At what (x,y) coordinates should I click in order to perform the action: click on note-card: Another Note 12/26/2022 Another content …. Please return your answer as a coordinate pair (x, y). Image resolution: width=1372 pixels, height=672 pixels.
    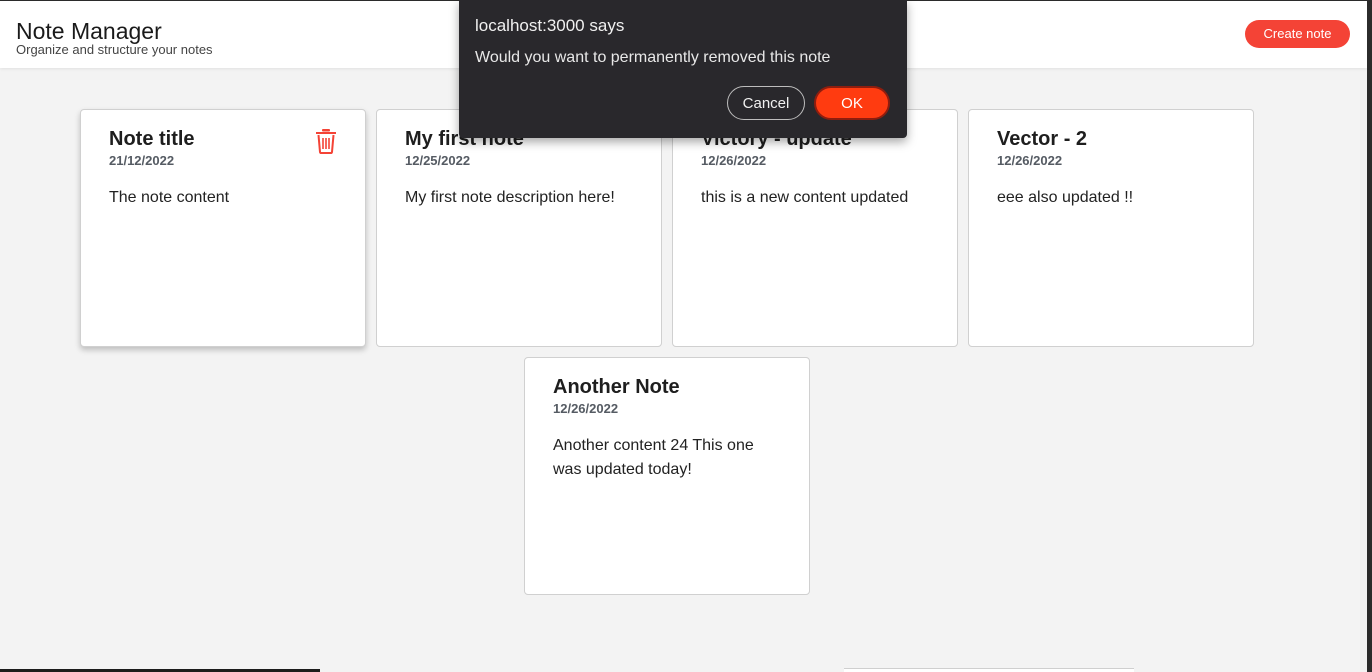
    Looking at the image, I should click on (667, 476).